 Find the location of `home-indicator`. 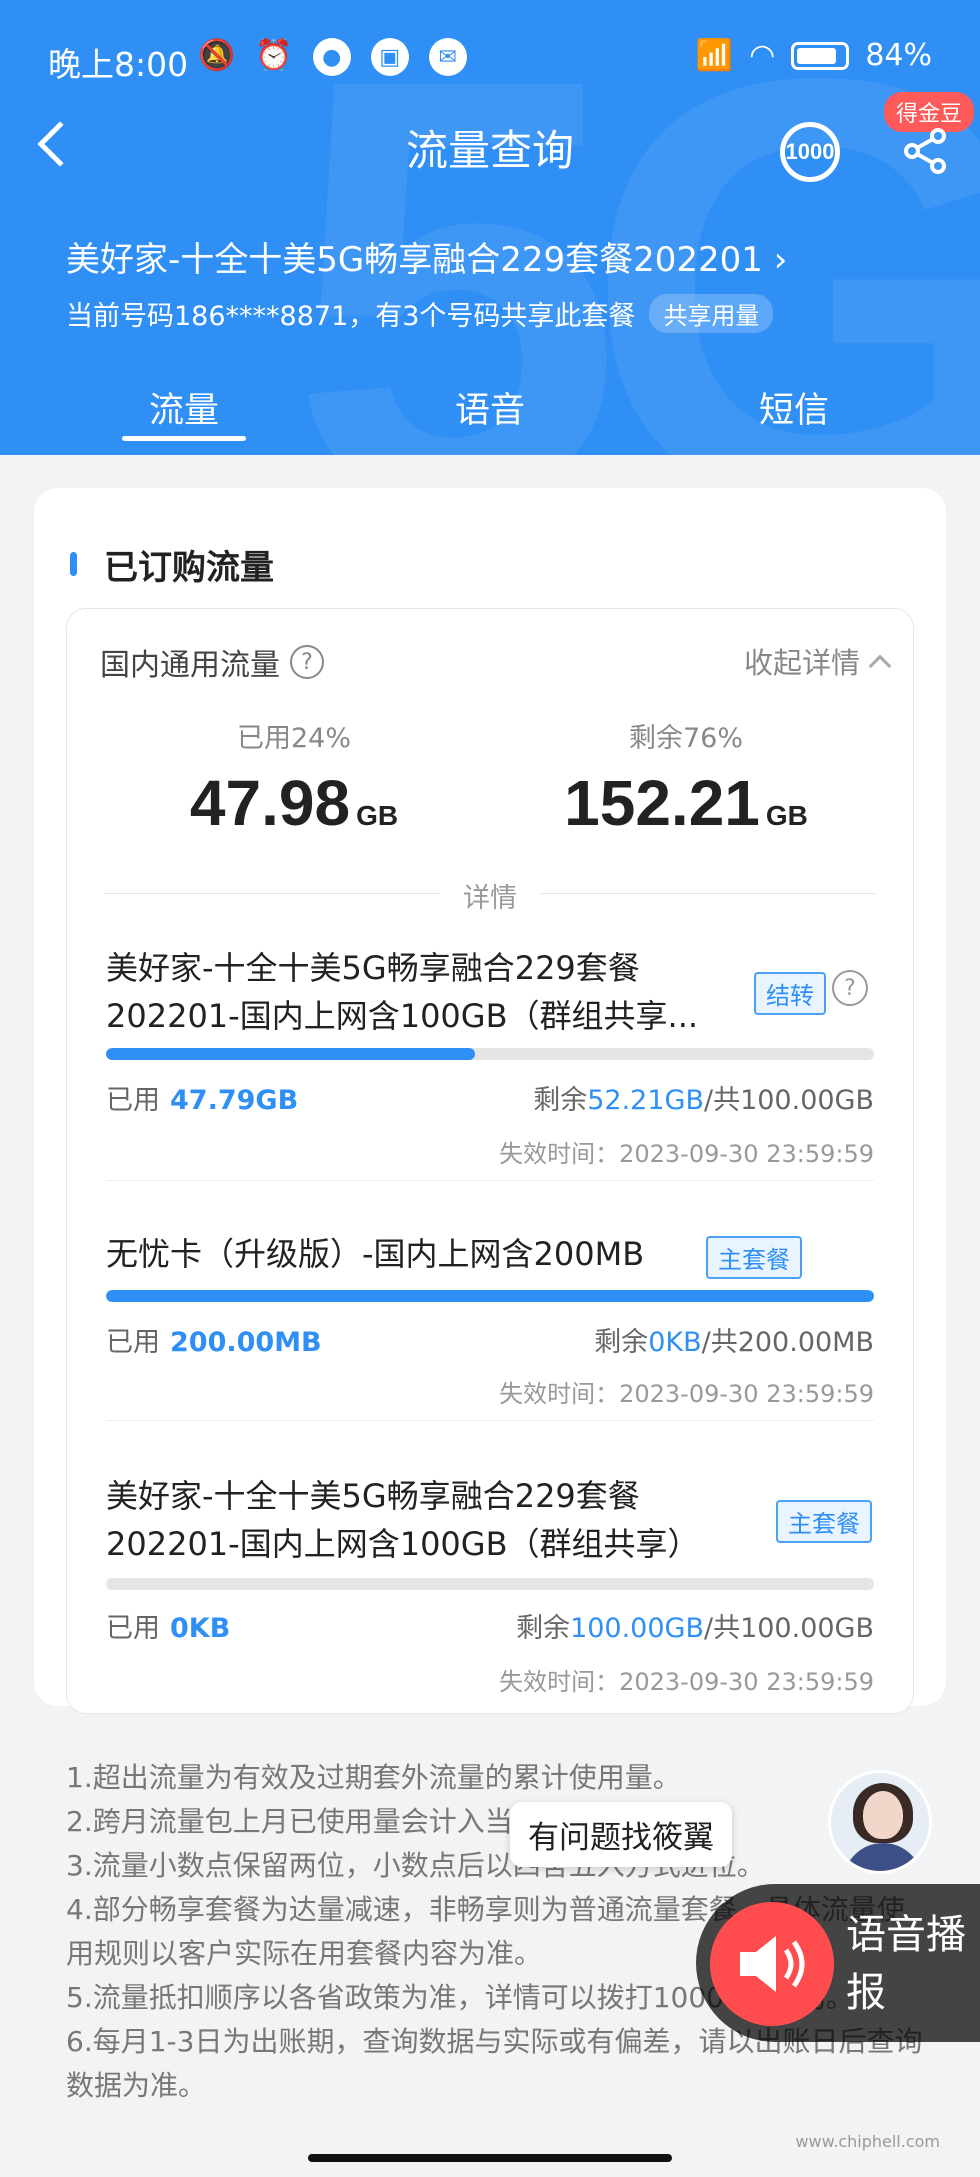

home-indicator is located at coordinates (490, 2158).